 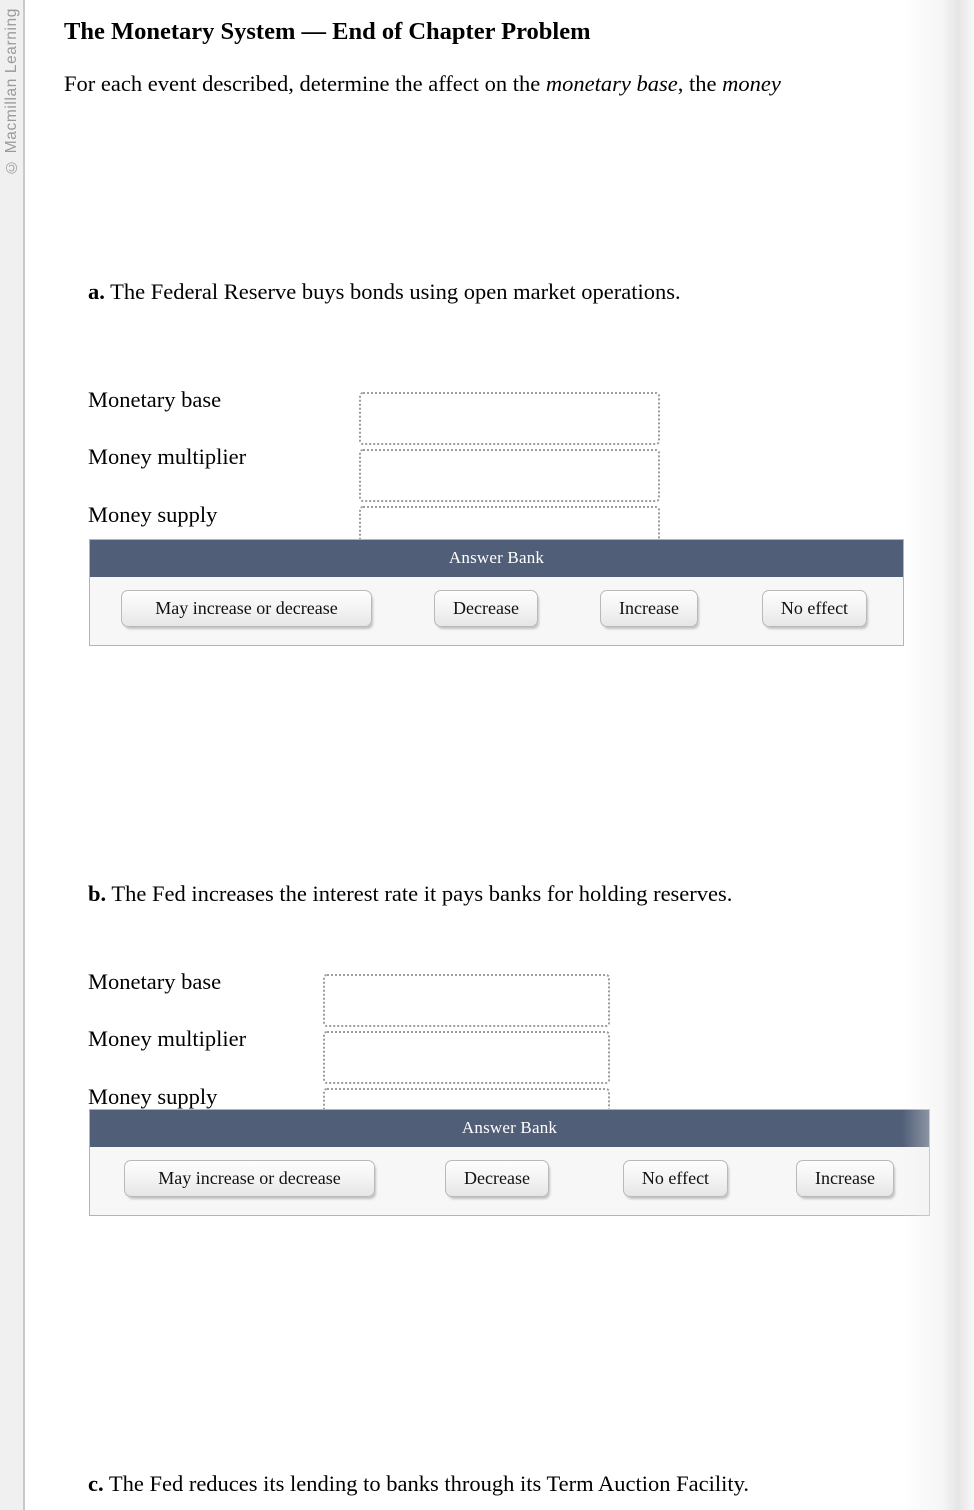 What do you see at coordinates (153, 515) in the screenshot?
I see `row-label-money-supply-a: Money supply` at bounding box center [153, 515].